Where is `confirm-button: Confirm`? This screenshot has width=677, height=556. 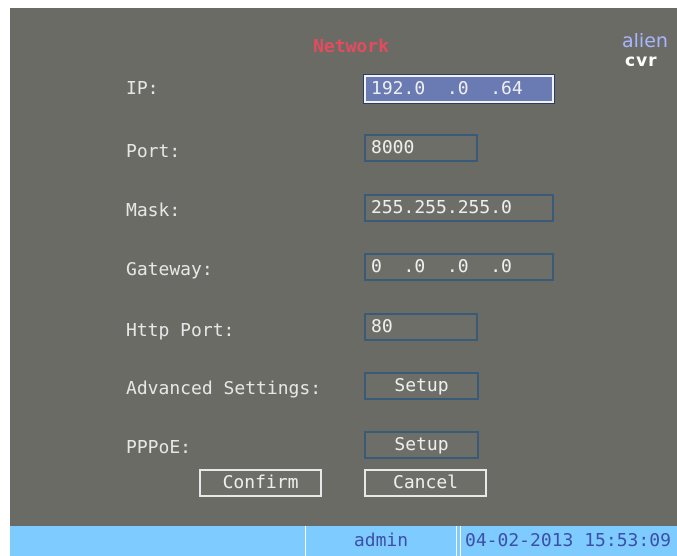
confirm-button: Confirm is located at coordinates (260, 483).